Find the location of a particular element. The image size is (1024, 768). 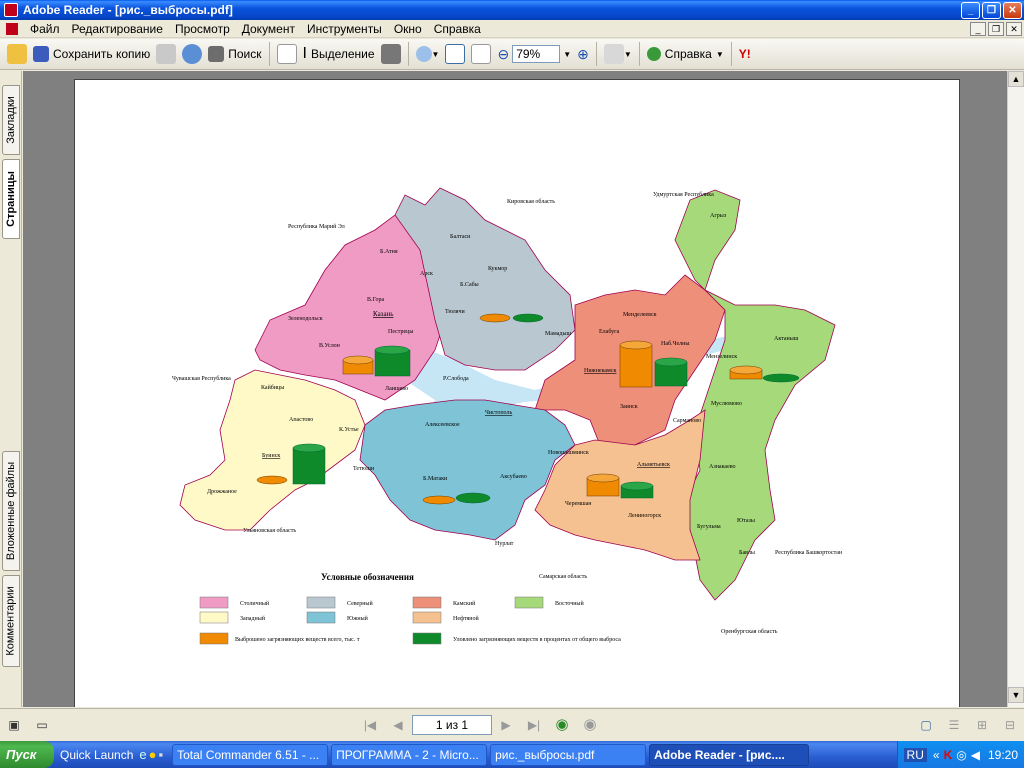

city-label: Муслюмово is located at coordinates (726, 404).